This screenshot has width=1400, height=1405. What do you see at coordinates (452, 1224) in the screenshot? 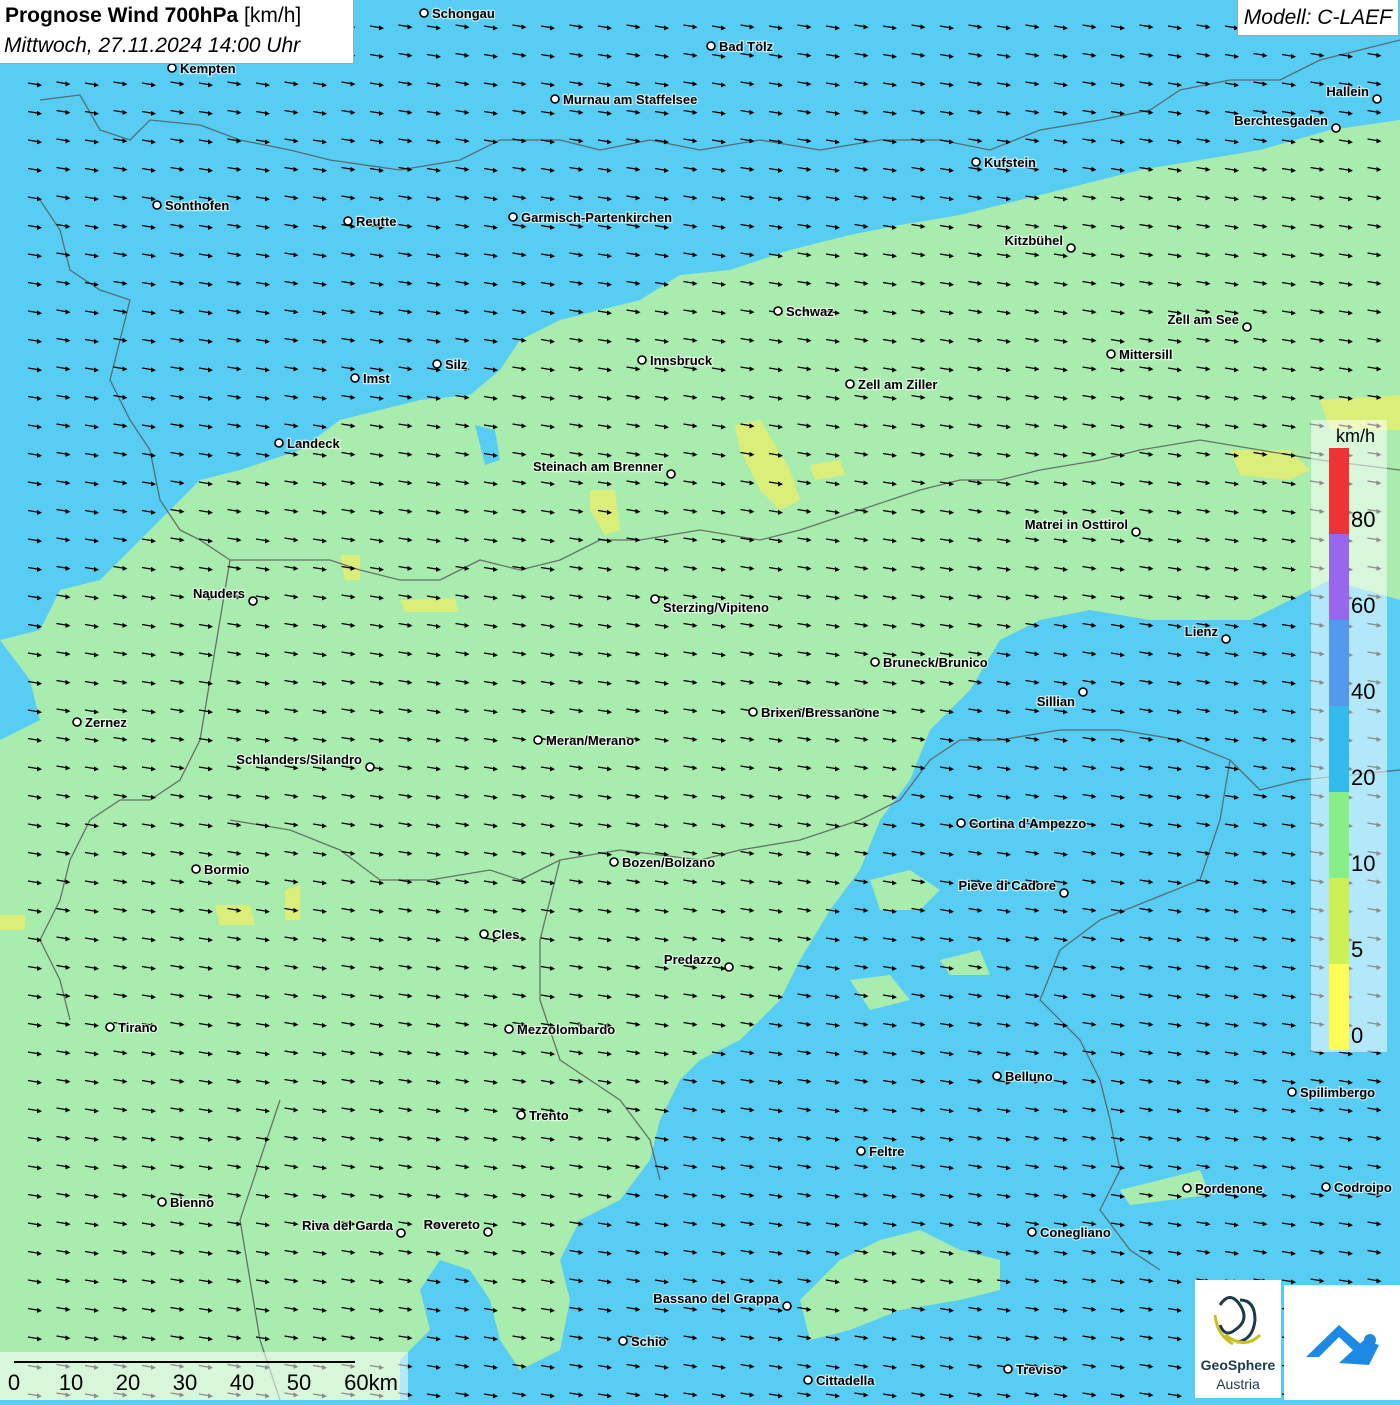
I see `city-label: Rovereto` at bounding box center [452, 1224].